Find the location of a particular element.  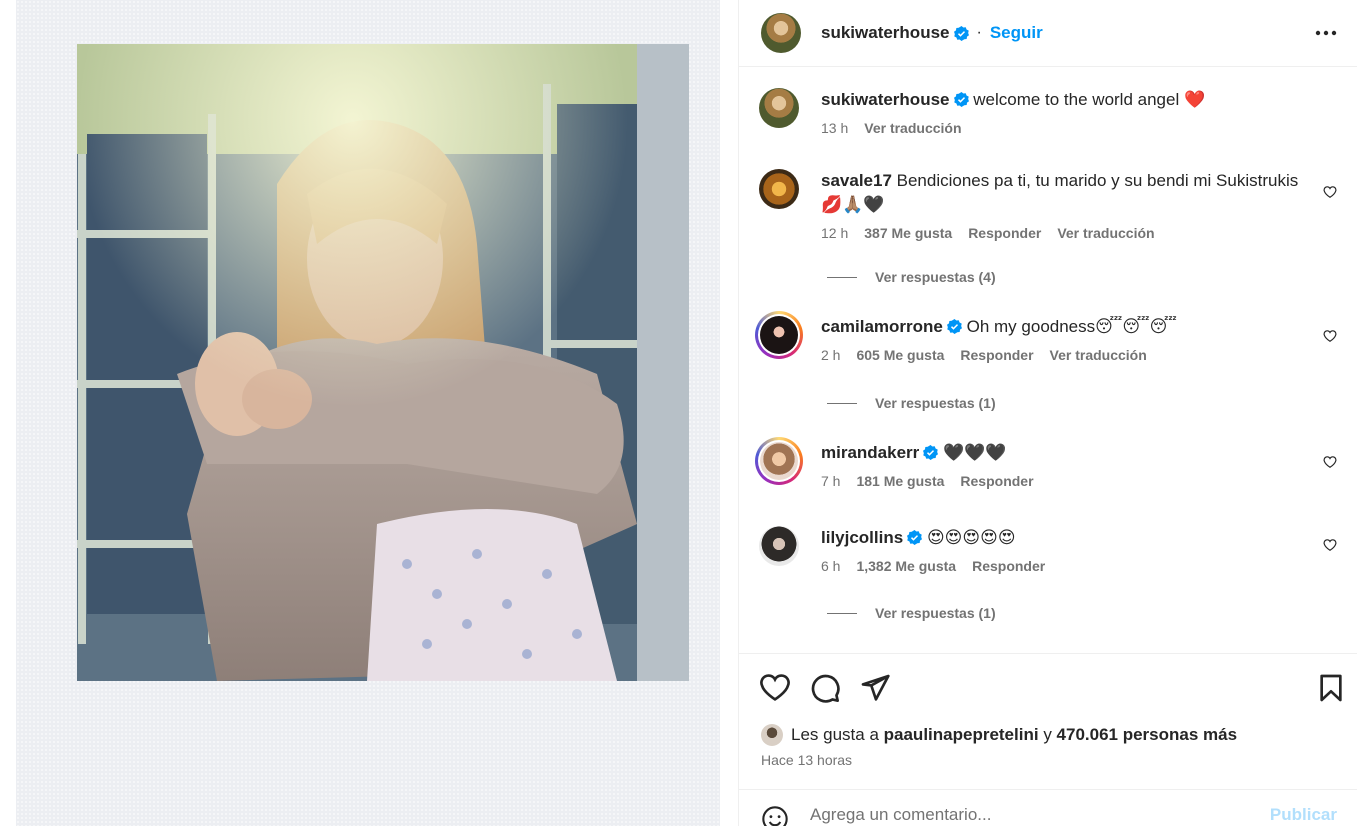

comment-text-line: lilyjcollins 😍😍😍😍😍 is located at coordinates (1082, 538).